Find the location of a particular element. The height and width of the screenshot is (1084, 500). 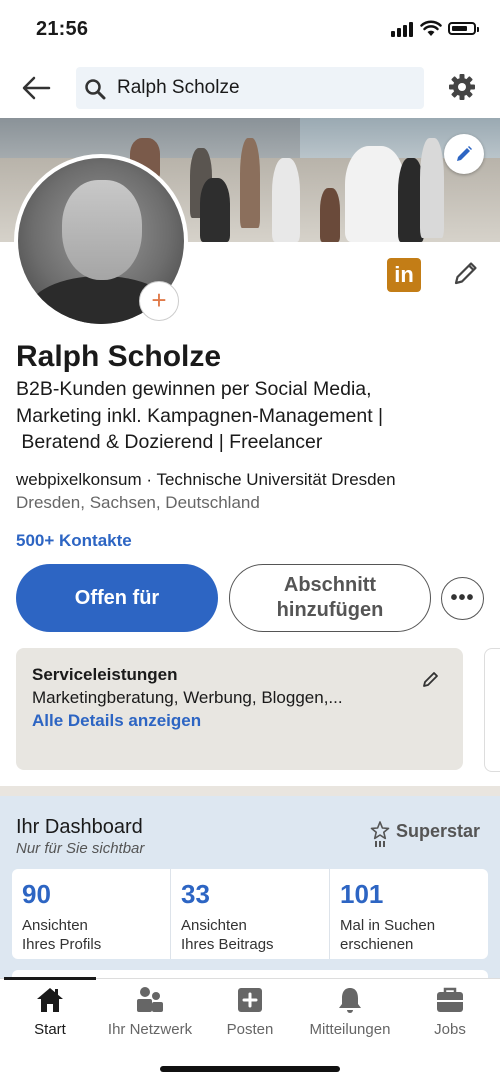

battery-icon is located at coordinates (463, 28).